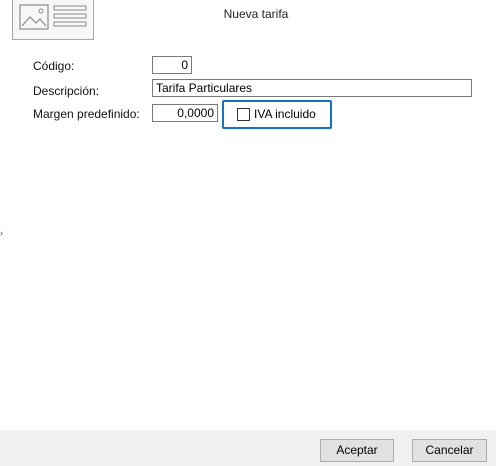  I want to click on cancel-button: Cancelar, so click(449, 450).